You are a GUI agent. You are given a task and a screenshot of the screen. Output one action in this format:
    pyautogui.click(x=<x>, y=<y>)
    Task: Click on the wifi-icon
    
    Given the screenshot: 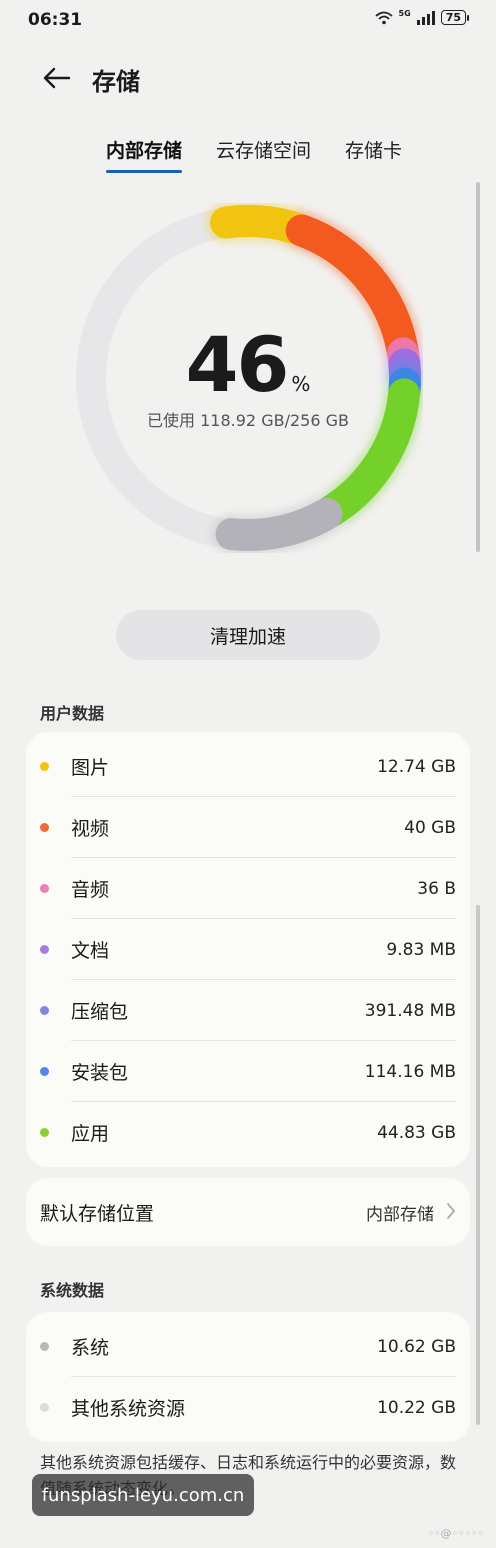 What is the action you would take?
    pyautogui.click(x=383, y=17)
    